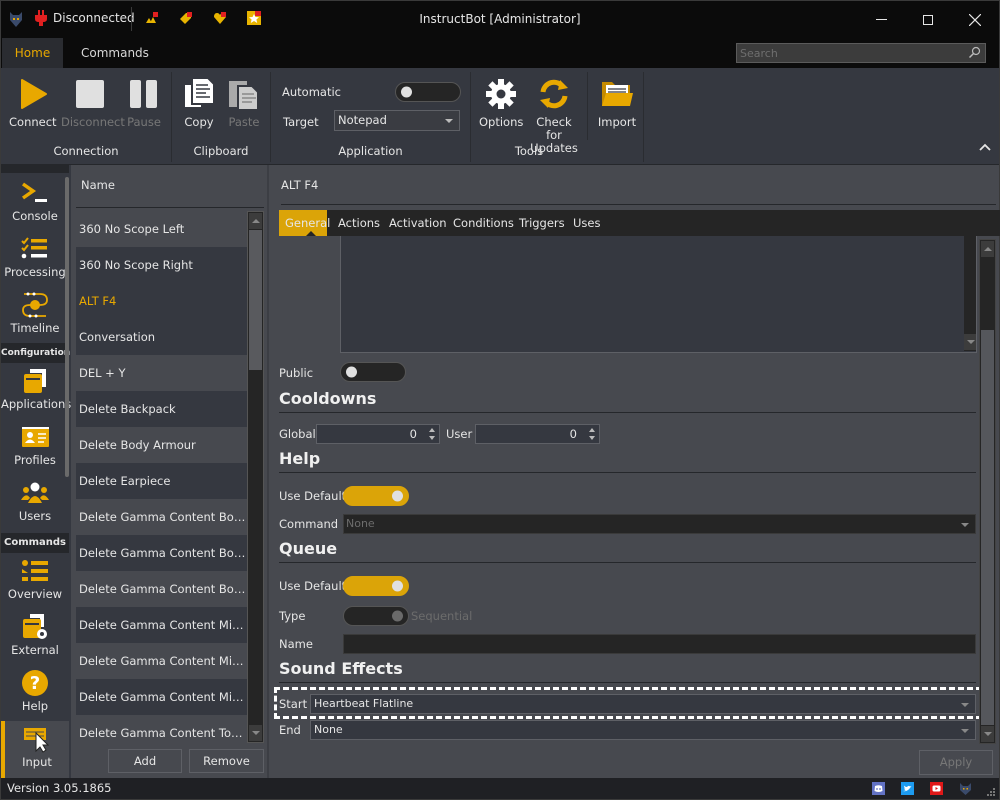 This screenshot has height=800, width=1000. What do you see at coordinates (35, 203) in the screenshot?
I see `nav-item-console: Console` at bounding box center [35, 203].